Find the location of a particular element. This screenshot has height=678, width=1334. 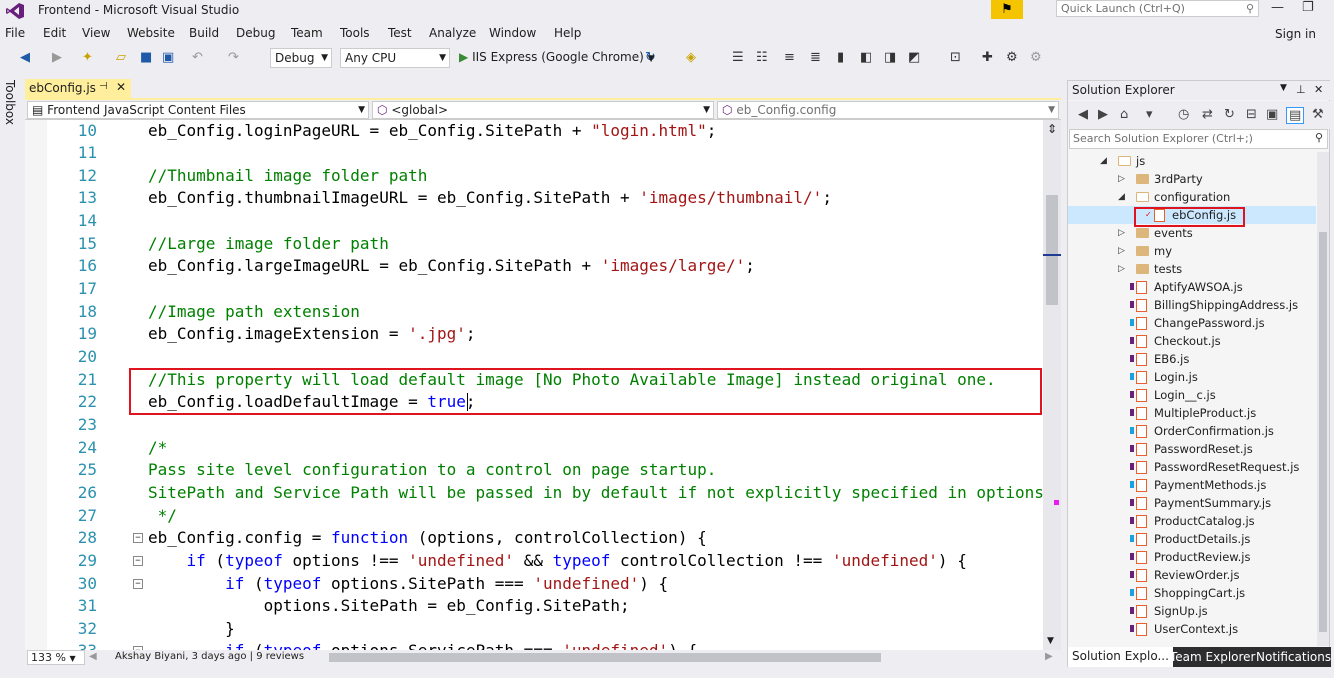

sign-in-link: Sign in is located at coordinates (1295, 34).